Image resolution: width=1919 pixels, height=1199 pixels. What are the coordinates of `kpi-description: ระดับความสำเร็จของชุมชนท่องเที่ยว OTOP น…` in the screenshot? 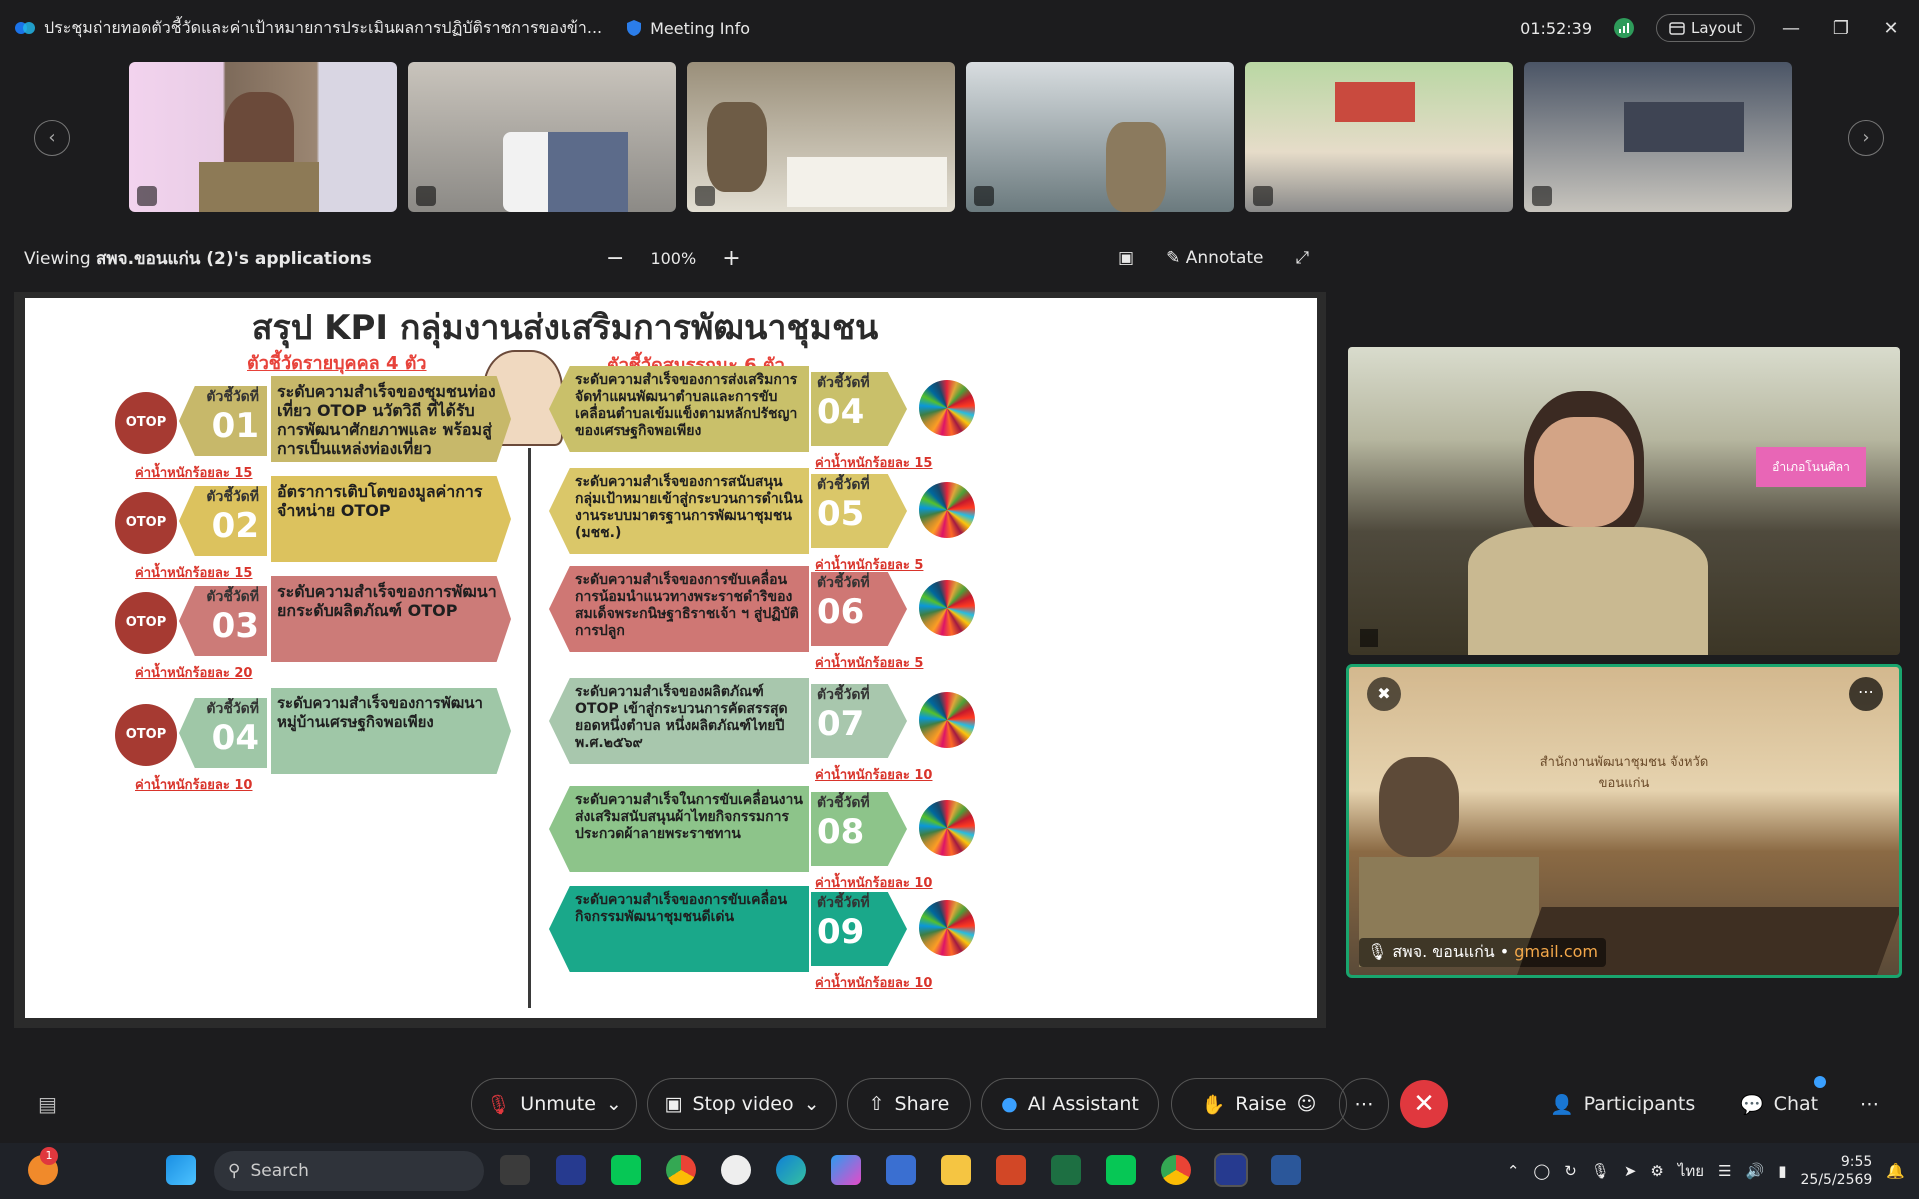 It's located at (391, 419).